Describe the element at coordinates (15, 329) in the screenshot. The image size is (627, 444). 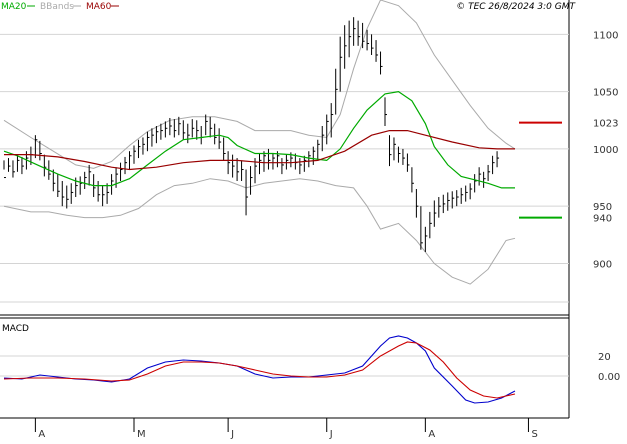
I see `macd-title: MACD` at that location.